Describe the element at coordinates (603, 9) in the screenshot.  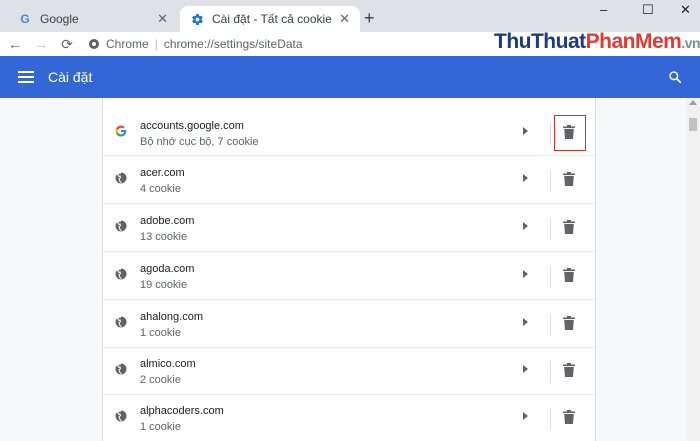
I see `minimize-icon: –` at that location.